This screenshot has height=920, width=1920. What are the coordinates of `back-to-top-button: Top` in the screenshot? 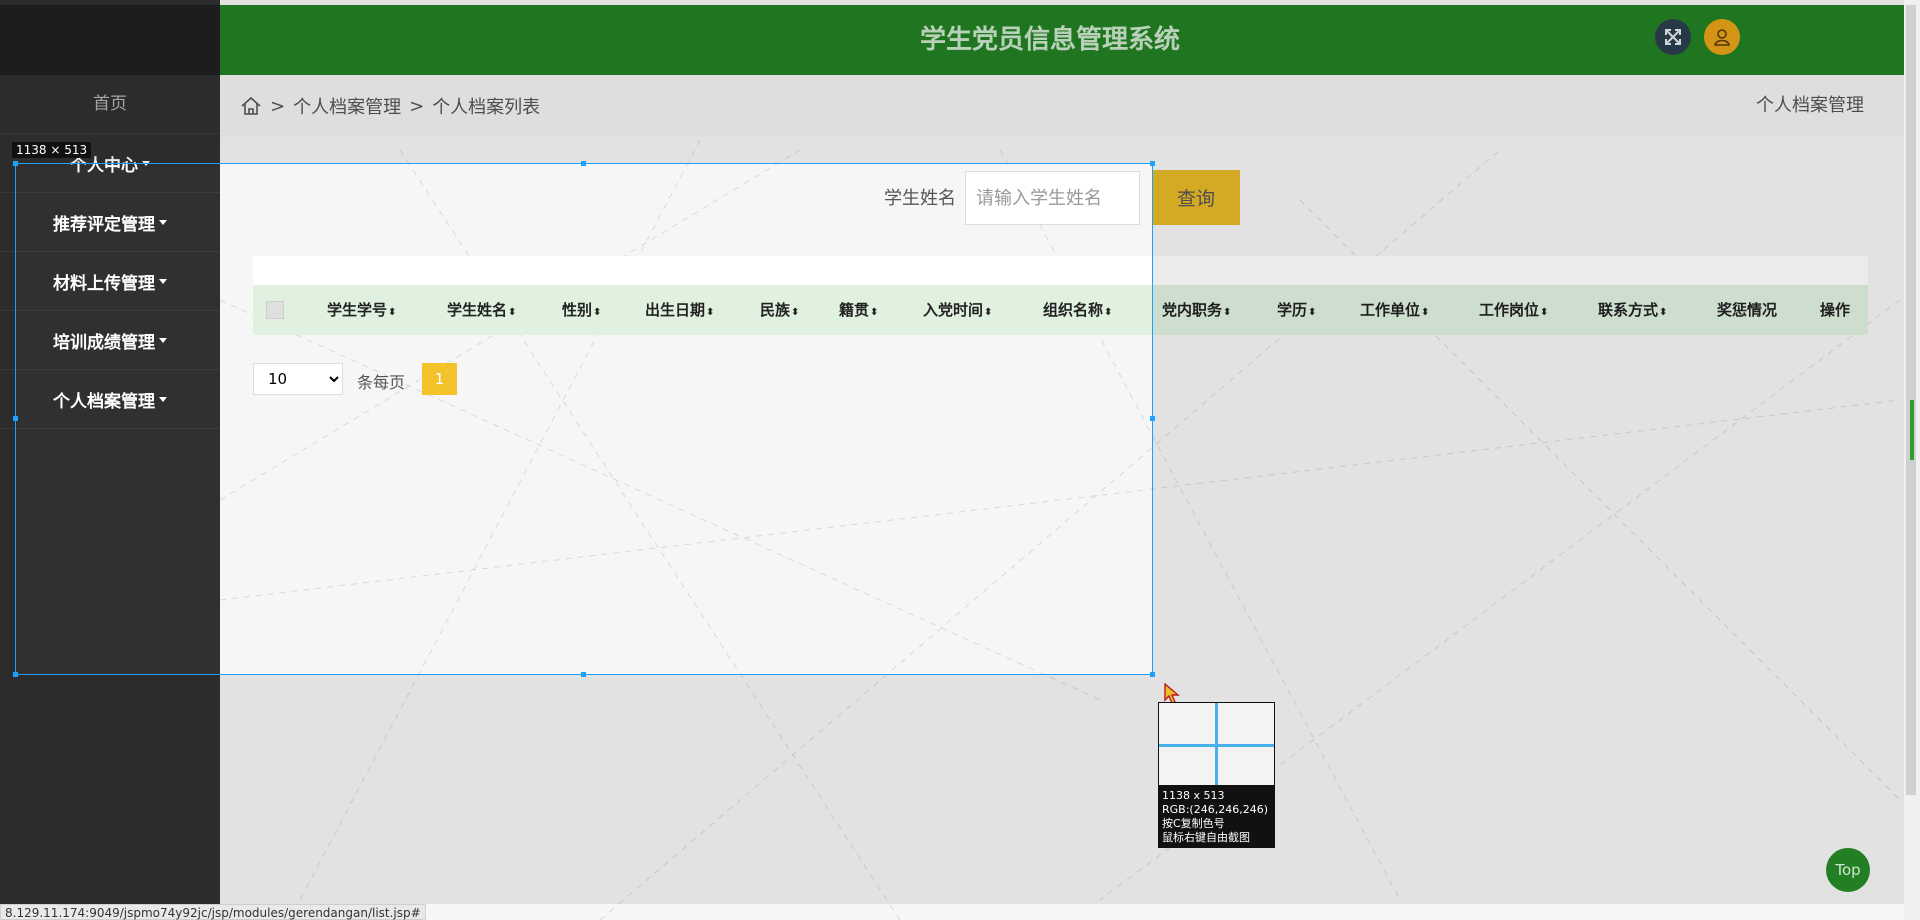 It's located at (1848, 870).